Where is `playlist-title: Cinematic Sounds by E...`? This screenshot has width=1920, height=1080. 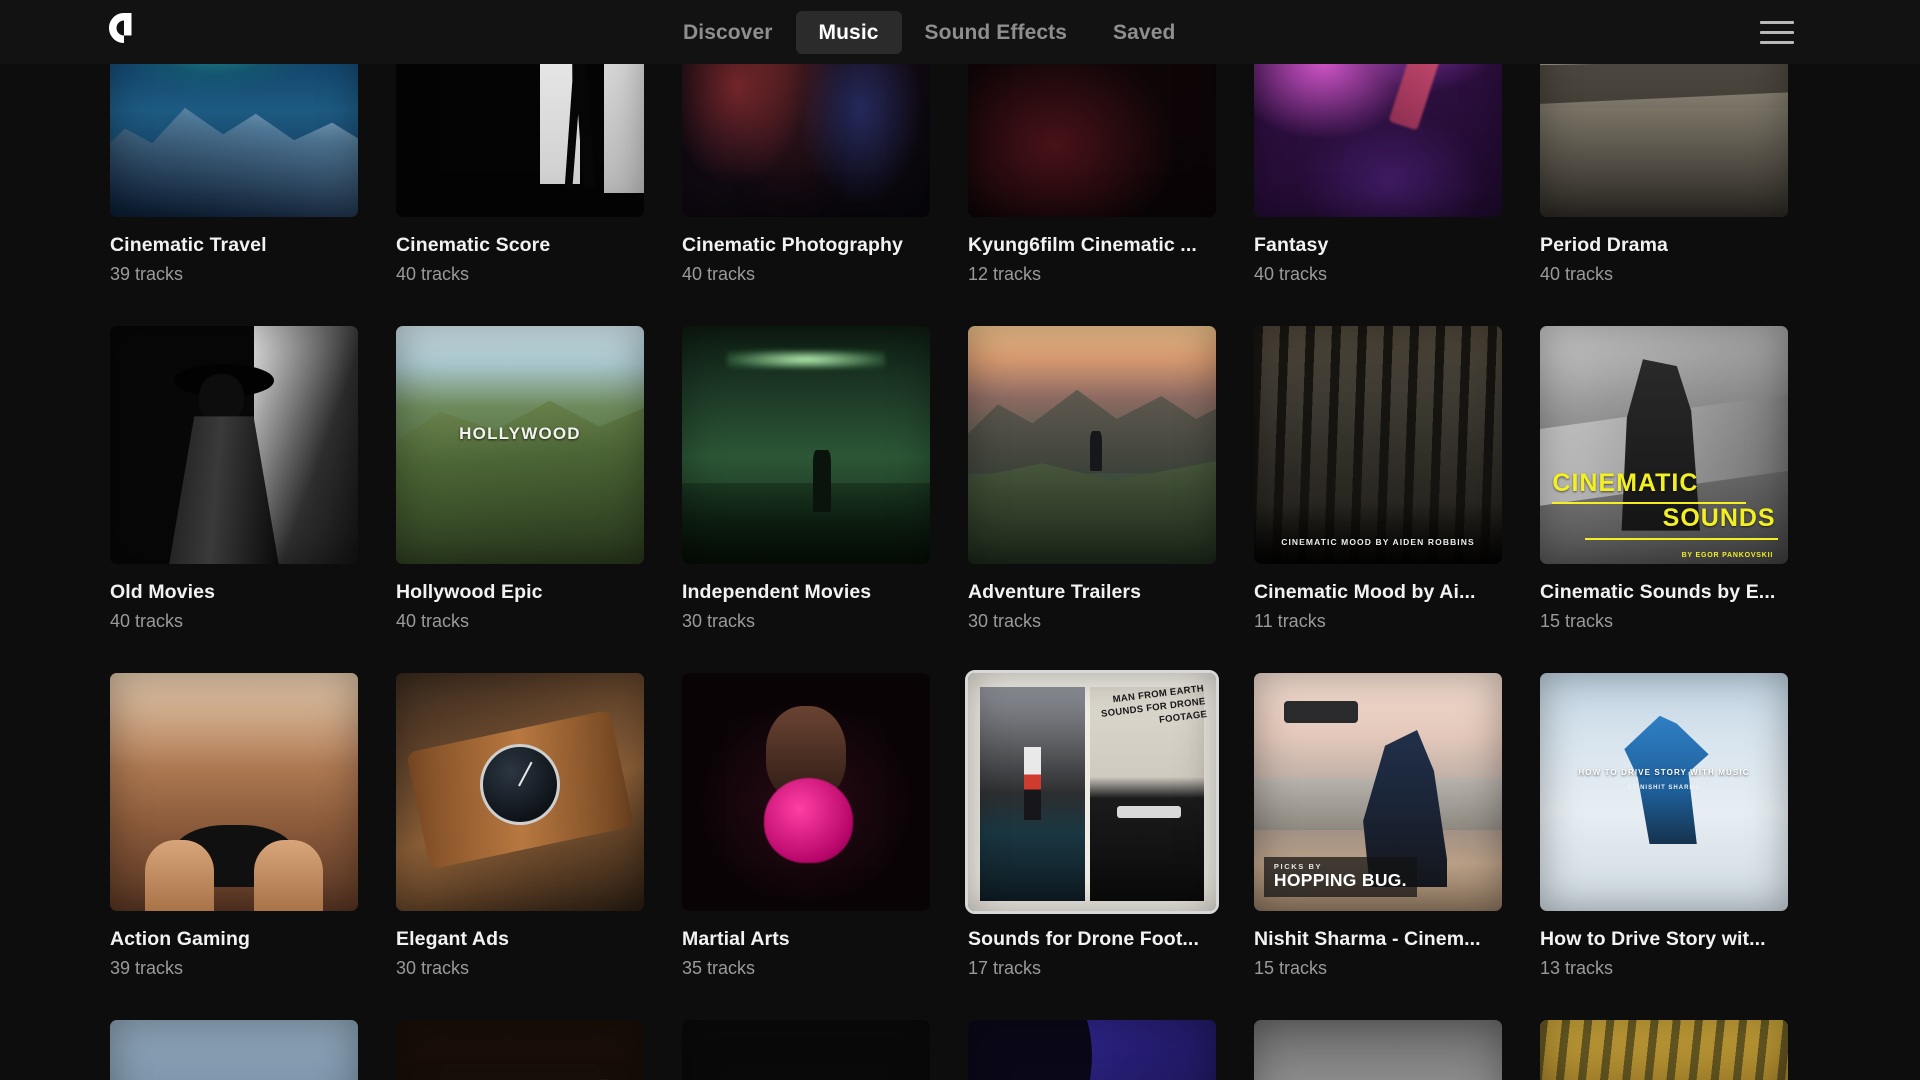
playlist-title: Cinematic Sounds by E... is located at coordinates (1664, 592).